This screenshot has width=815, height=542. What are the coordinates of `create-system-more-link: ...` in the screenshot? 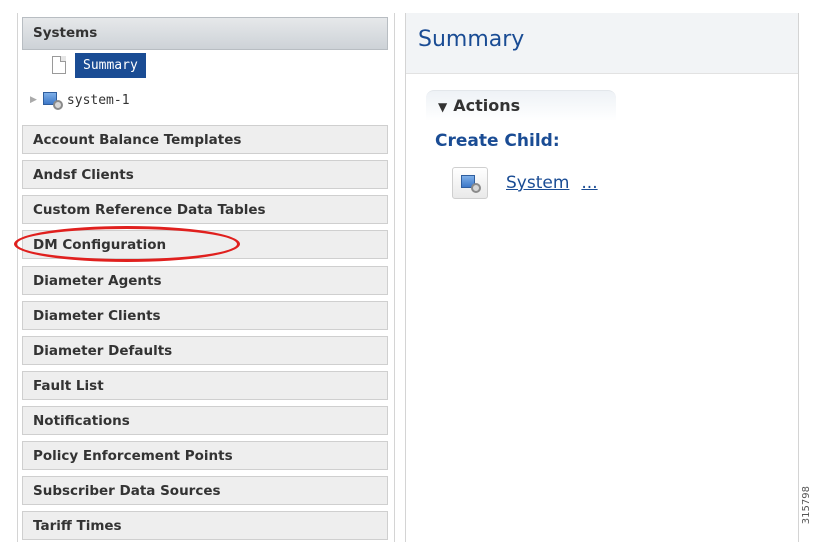 It's located at (589, 183).